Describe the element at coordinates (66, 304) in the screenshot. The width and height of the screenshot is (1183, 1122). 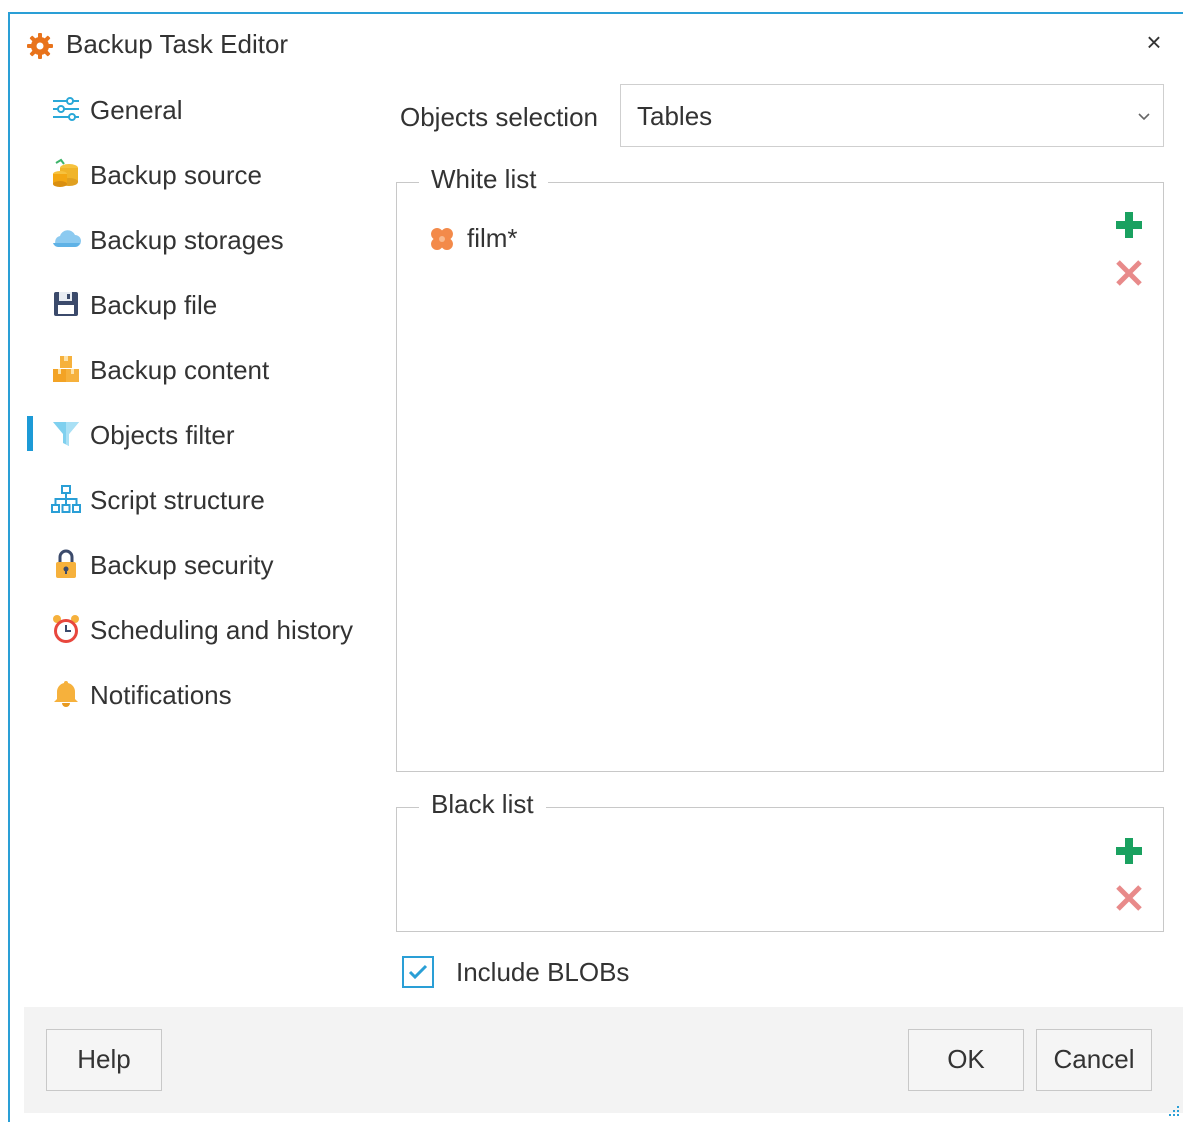
I see `floppy-disk-icon` at that location.